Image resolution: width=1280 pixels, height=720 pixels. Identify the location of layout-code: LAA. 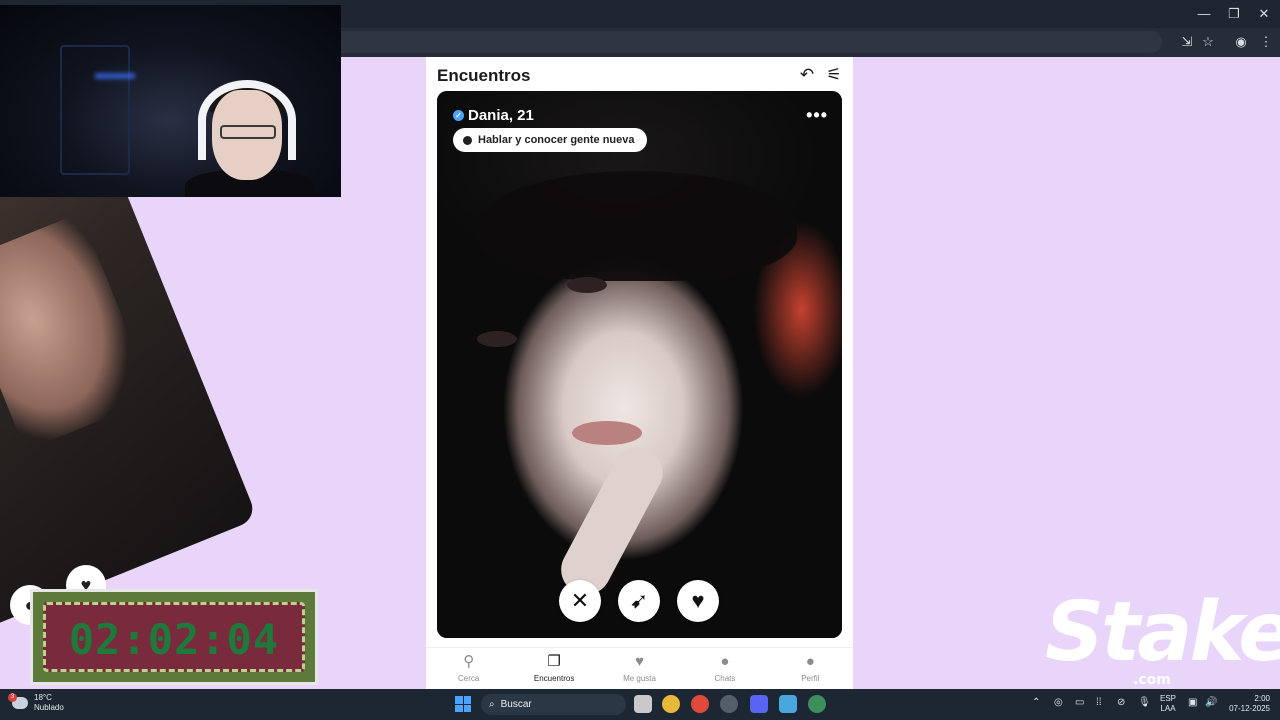
(1168, 708).